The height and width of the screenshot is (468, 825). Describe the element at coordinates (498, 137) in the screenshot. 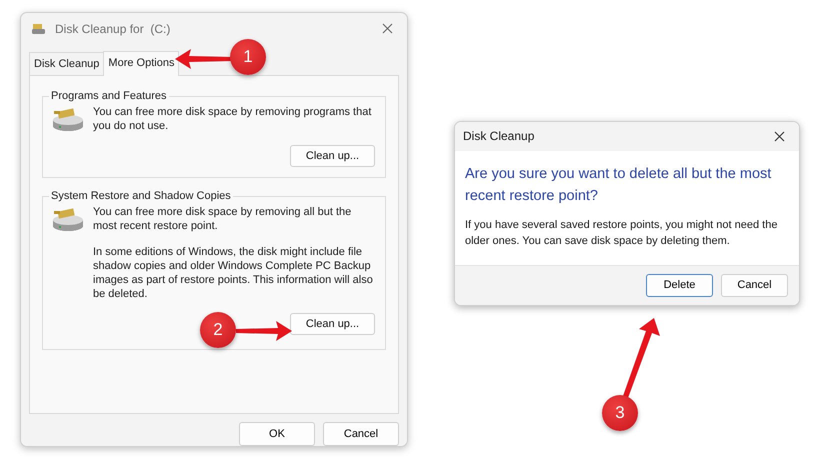

I see `dialog-title: Disk Cleanup` at that location.